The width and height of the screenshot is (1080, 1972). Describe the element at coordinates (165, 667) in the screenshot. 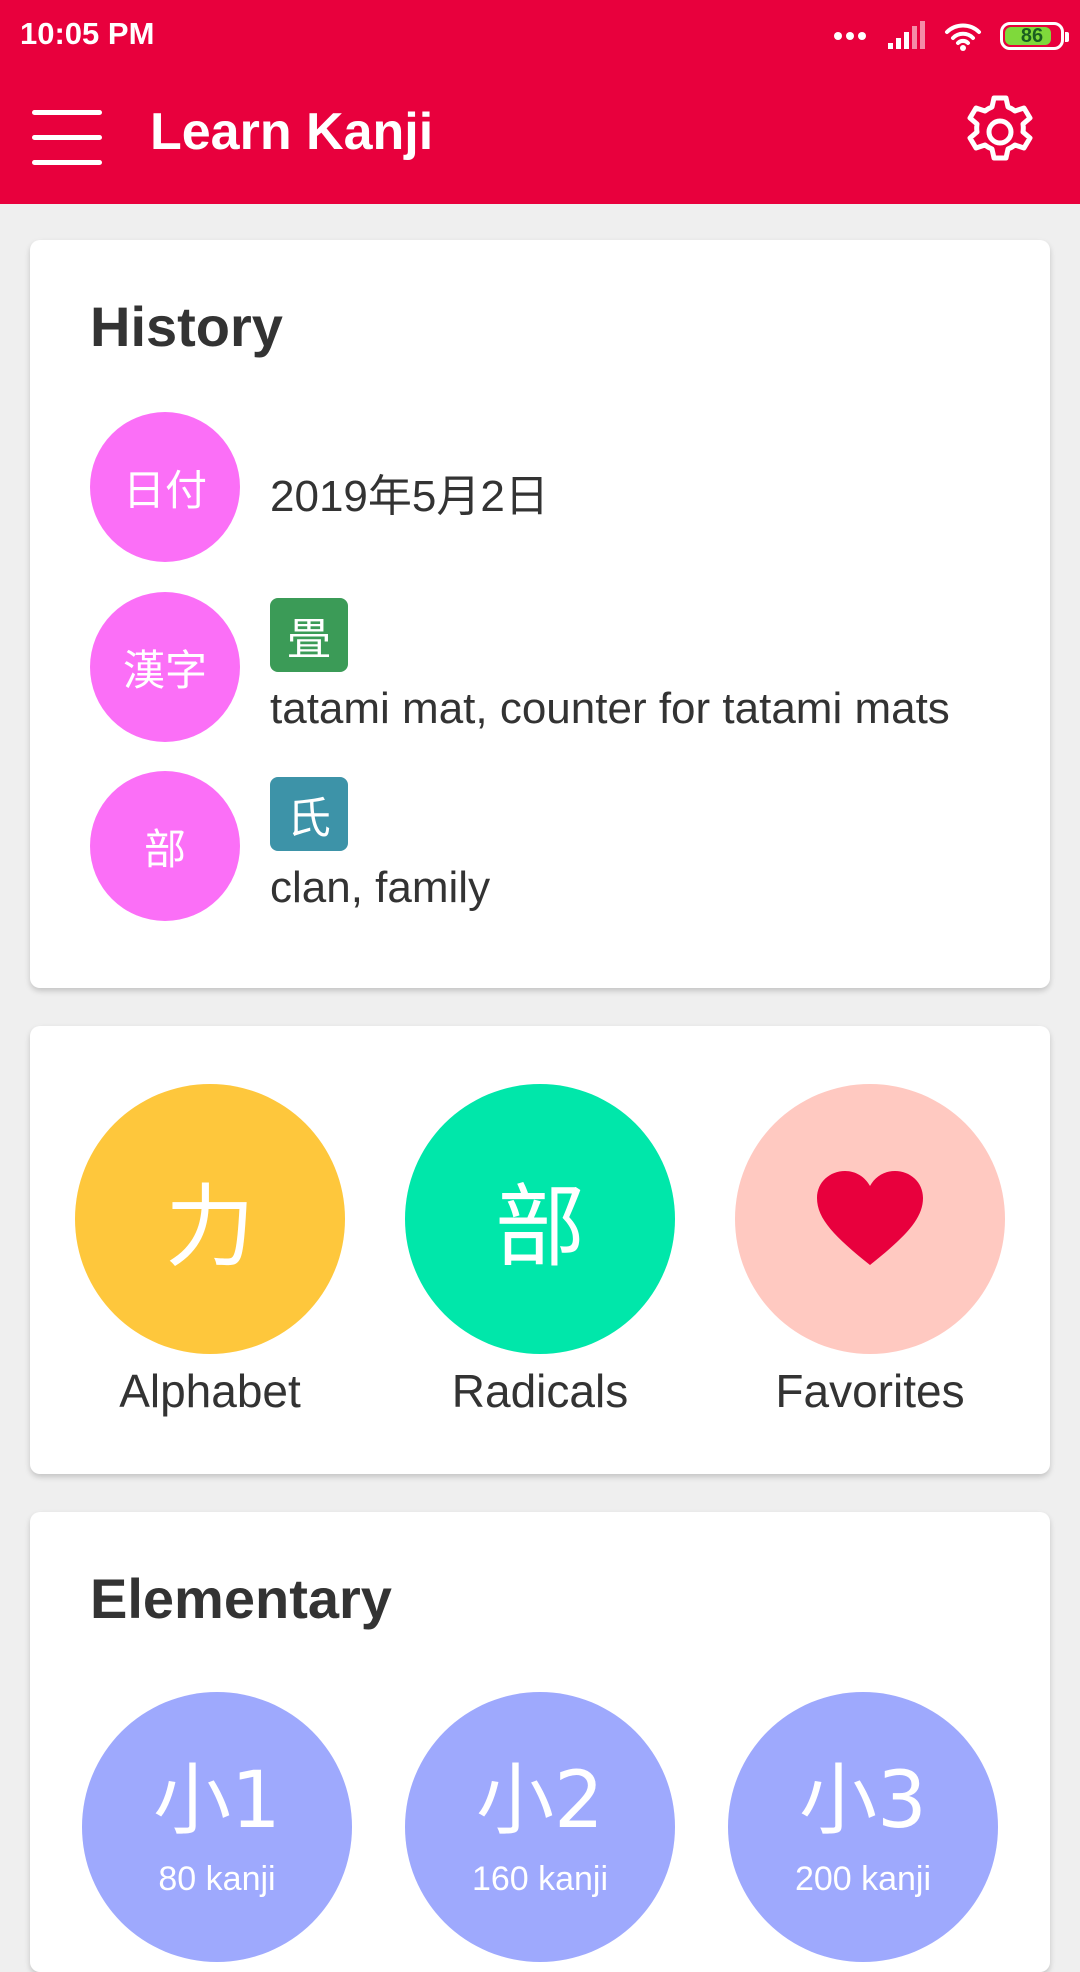

I see `history-circle: 漢字` at that location.